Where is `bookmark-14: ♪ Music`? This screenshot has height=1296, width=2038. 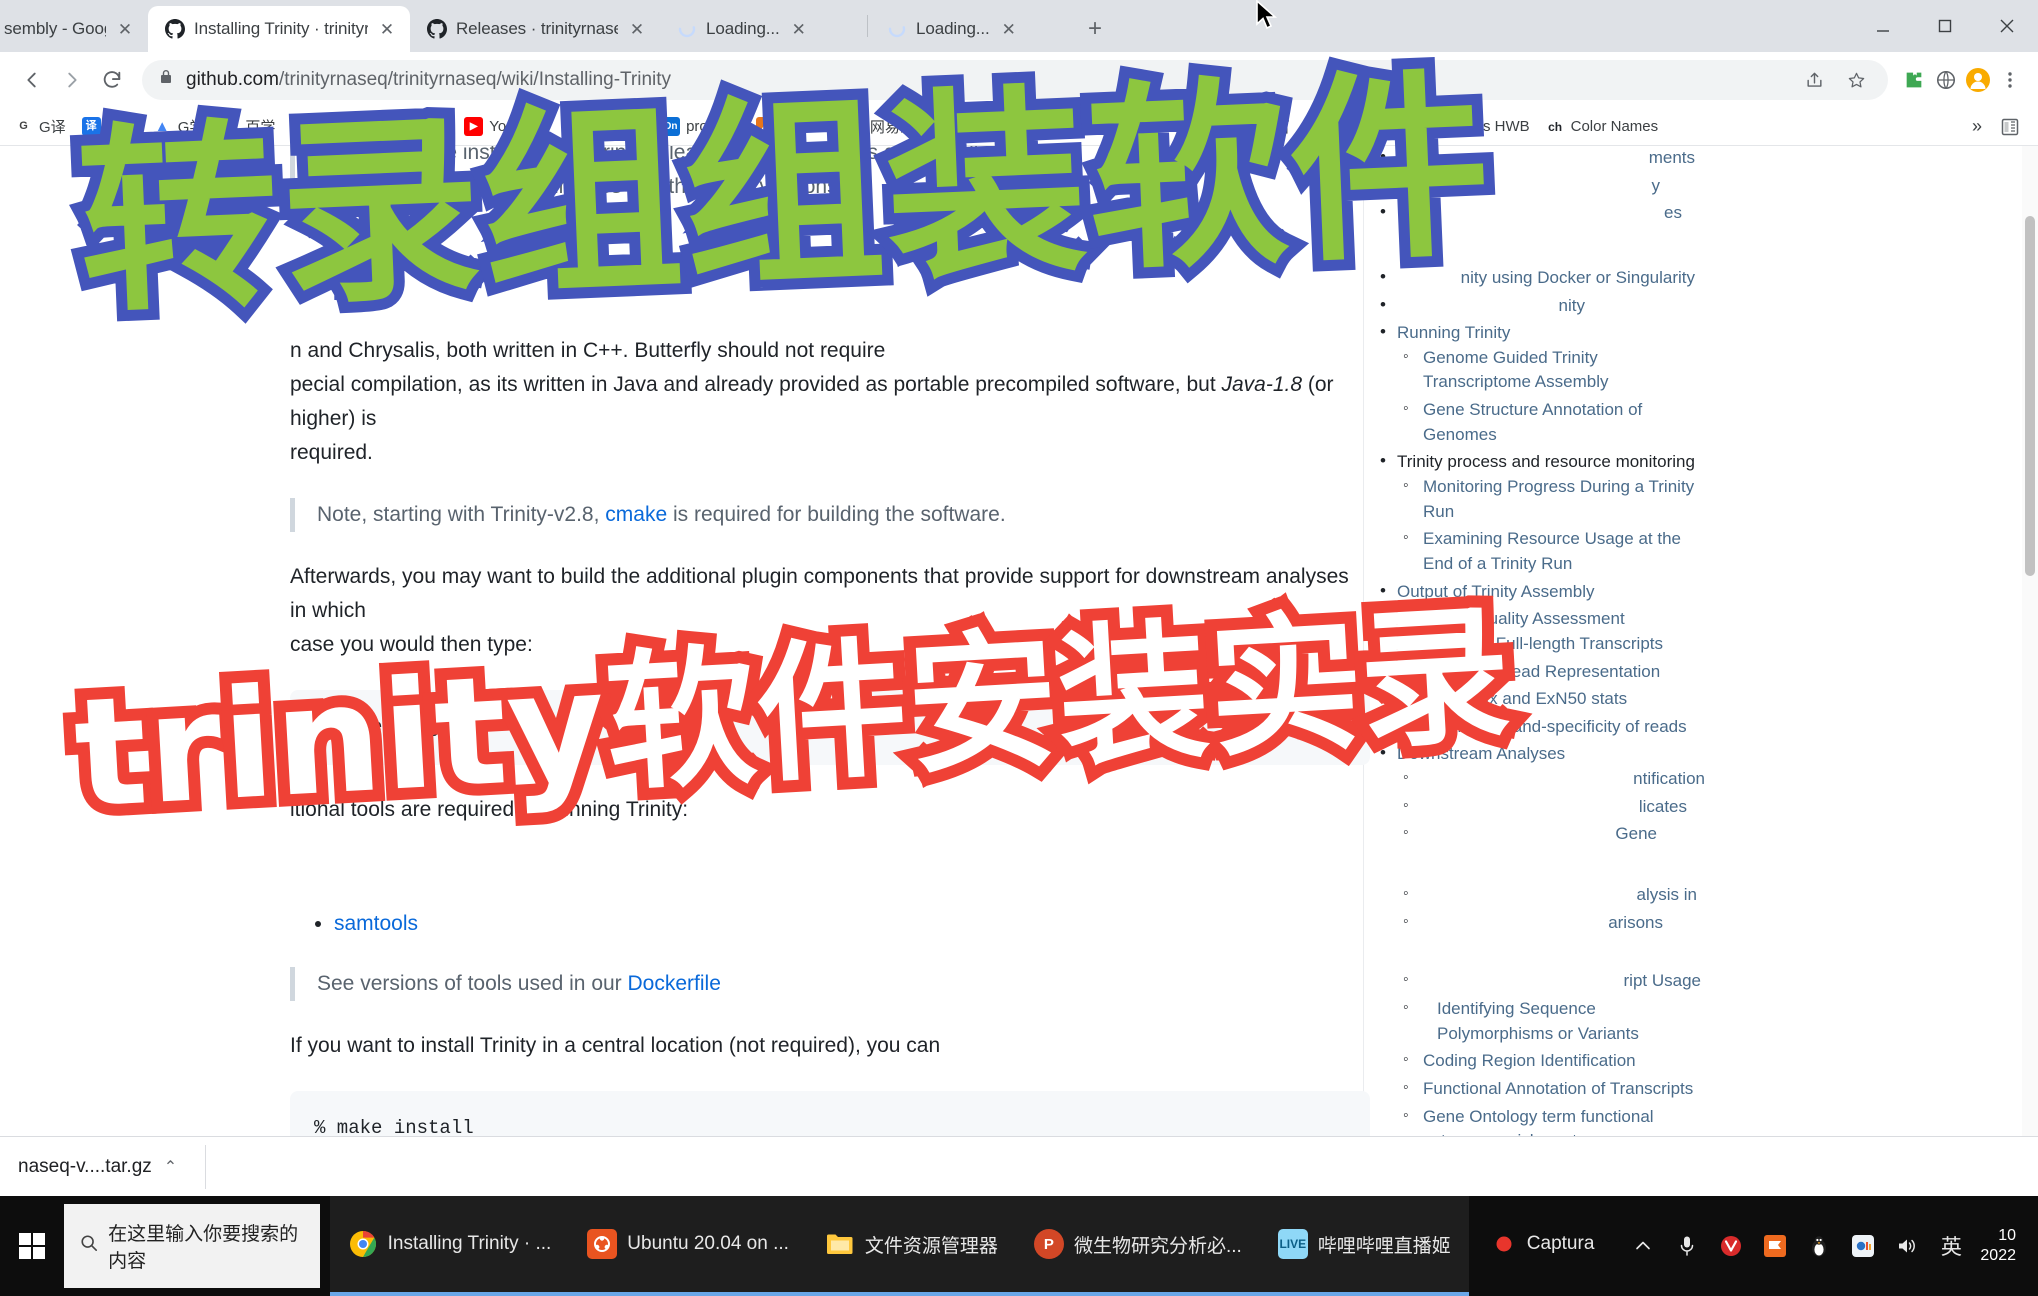
bookmark-14: ♪ Music is located at coordinates (1202, 126).